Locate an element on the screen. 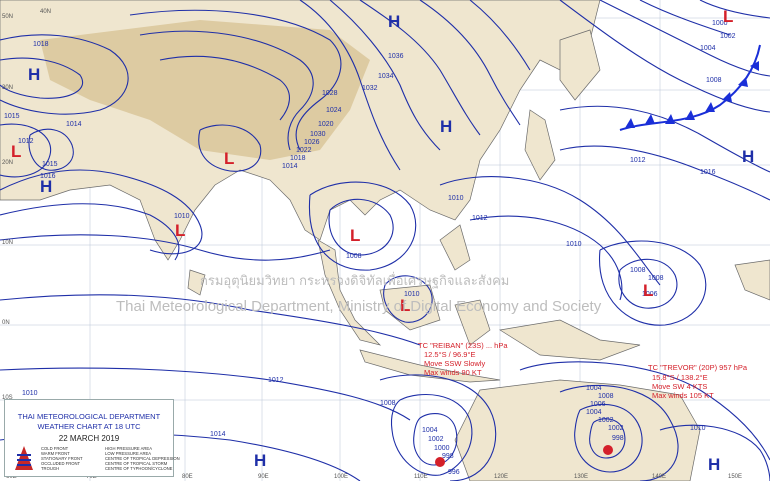  storm-line: 15.8°S / 138.2°E is located at coordinates (680, 377).